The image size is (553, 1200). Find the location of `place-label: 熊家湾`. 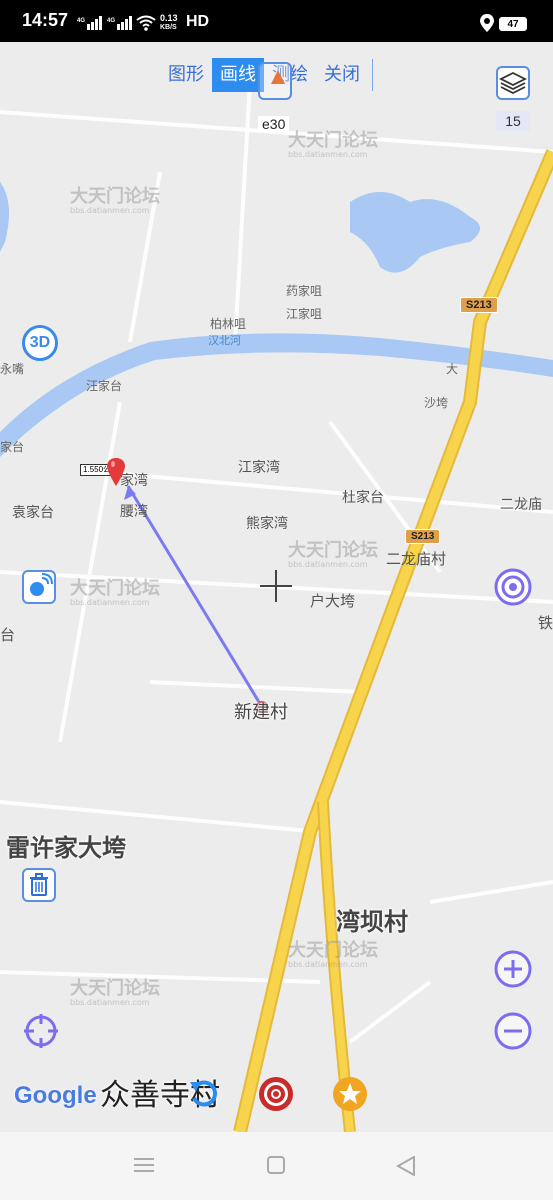

place-label: 熊家湾 is located at coordinates (267, 524).